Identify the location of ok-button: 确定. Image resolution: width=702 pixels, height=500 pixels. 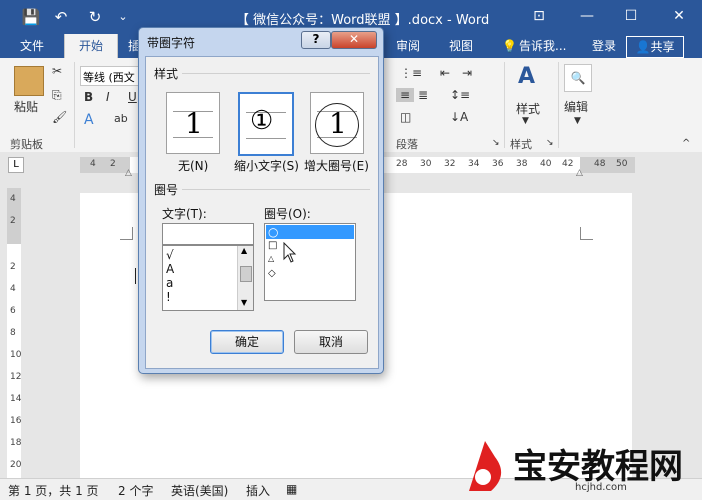
(247, 342).